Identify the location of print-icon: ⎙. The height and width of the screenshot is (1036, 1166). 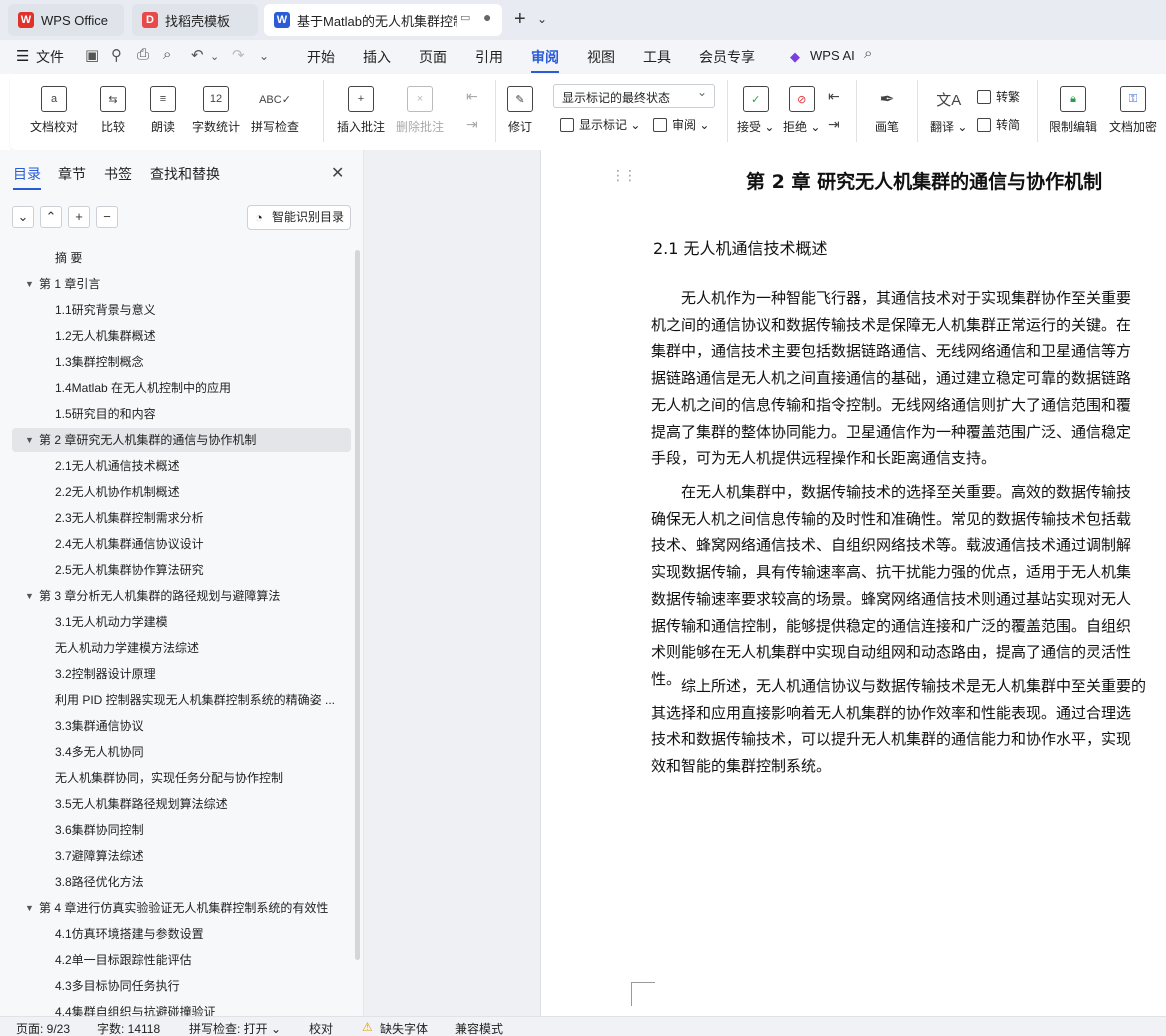
(143, 54).